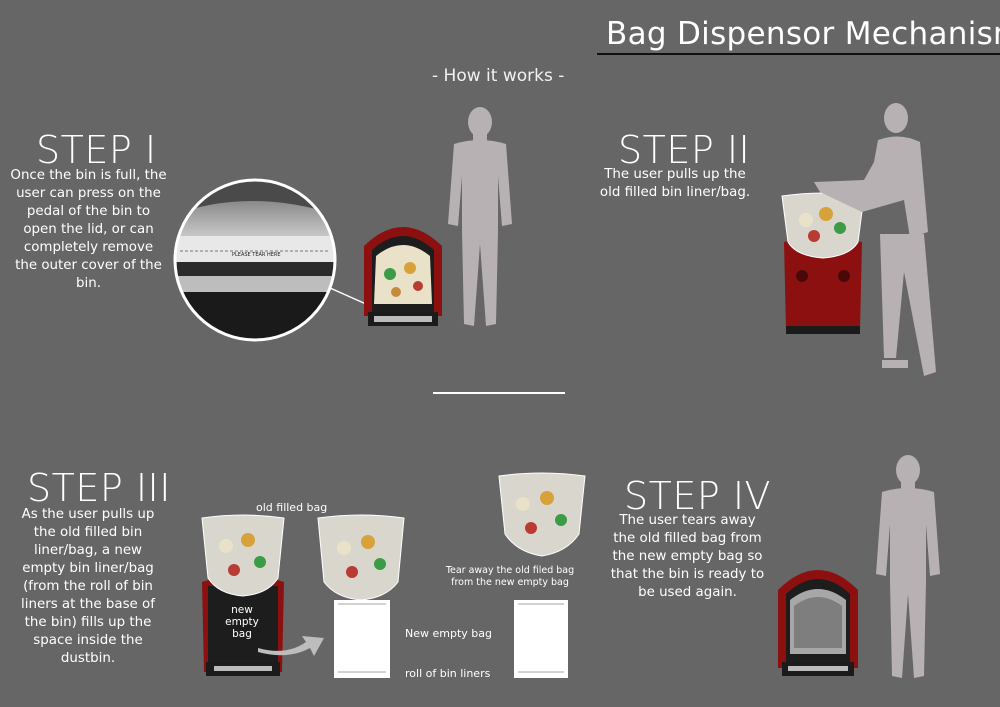  Describe the element at coordinates (99, 488) in the screenshot. I see `step-3-heading: STEP III` at that location.